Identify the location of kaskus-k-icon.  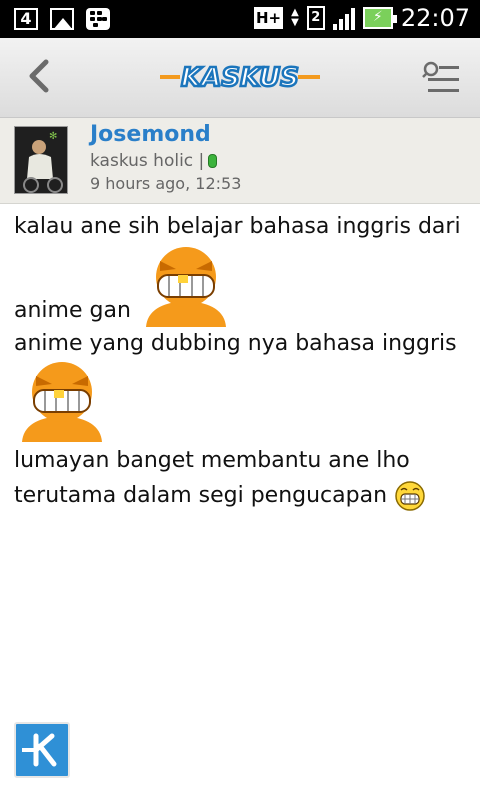
(39, 750).